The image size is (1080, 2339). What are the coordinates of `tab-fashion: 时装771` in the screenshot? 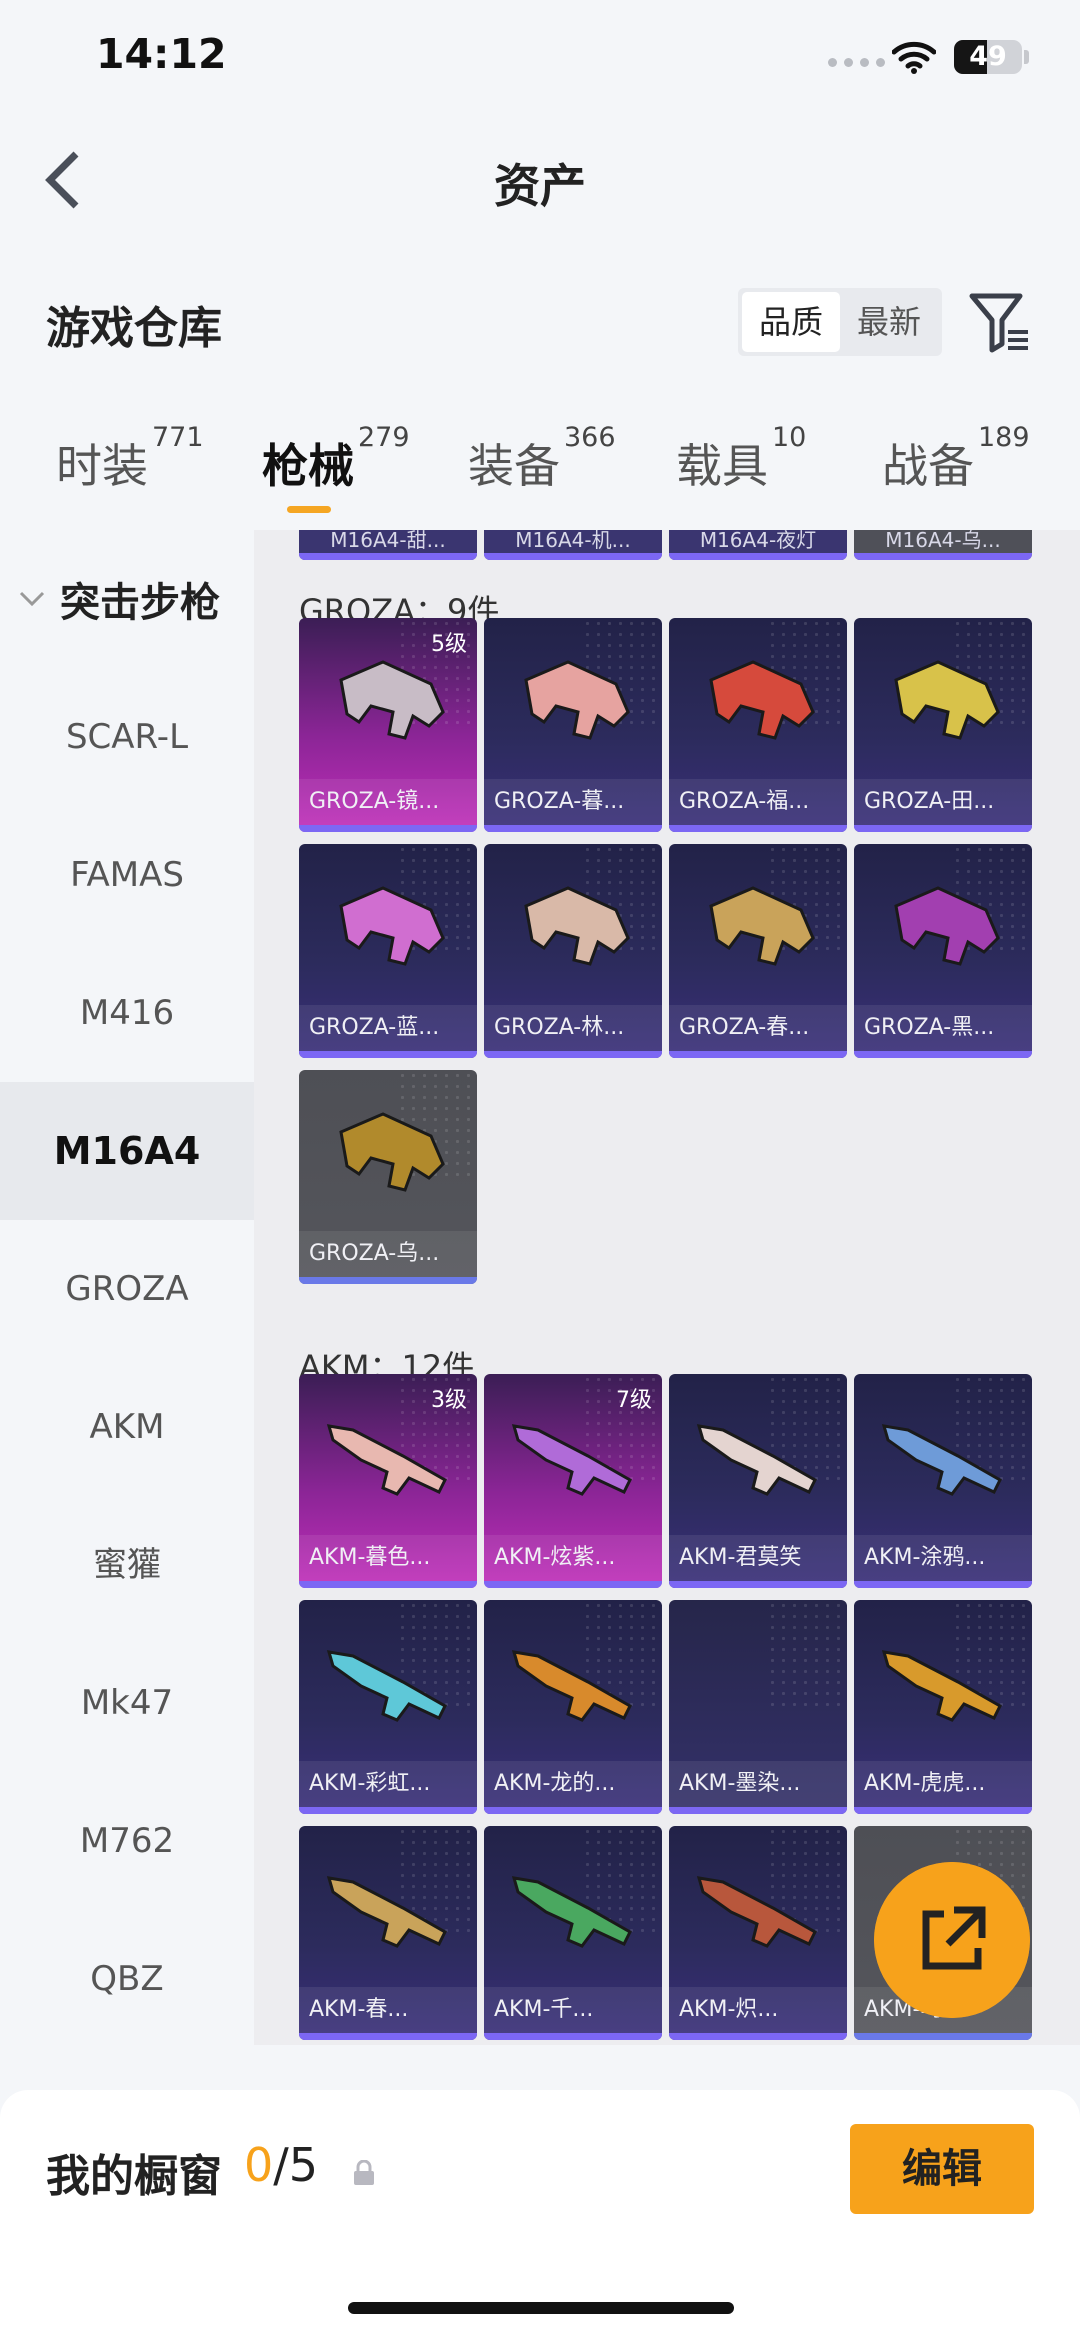 It's located at (130, 459).